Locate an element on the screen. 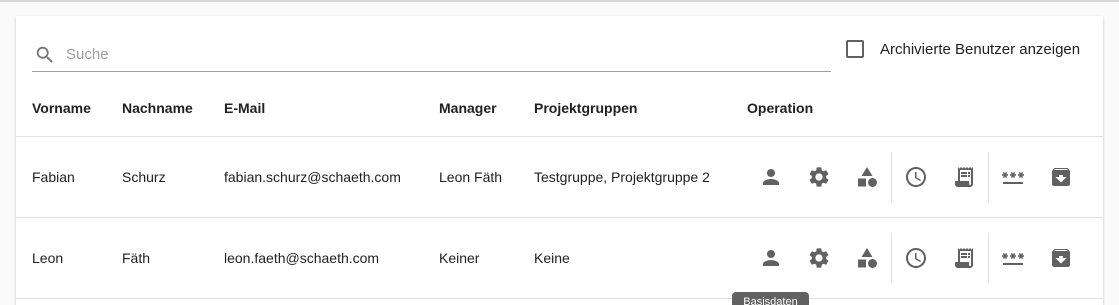 The image size is (1119, 305). cell-project-groups: Keine is located at coordinates (552, 258).